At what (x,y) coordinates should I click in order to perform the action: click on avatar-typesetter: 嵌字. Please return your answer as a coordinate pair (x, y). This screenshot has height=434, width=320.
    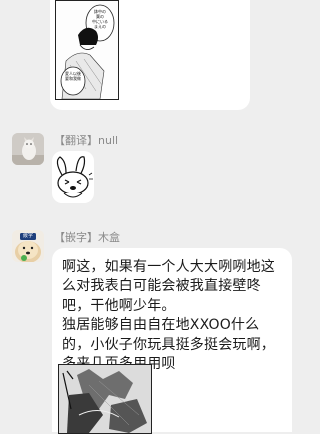
    Looking at the image, I should click on (28, 246).